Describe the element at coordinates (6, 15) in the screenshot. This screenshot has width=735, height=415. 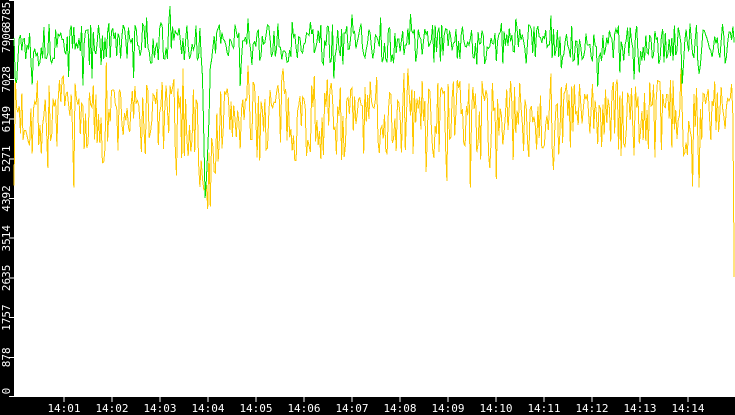
I see `y-tick-label: 8785` at that location.